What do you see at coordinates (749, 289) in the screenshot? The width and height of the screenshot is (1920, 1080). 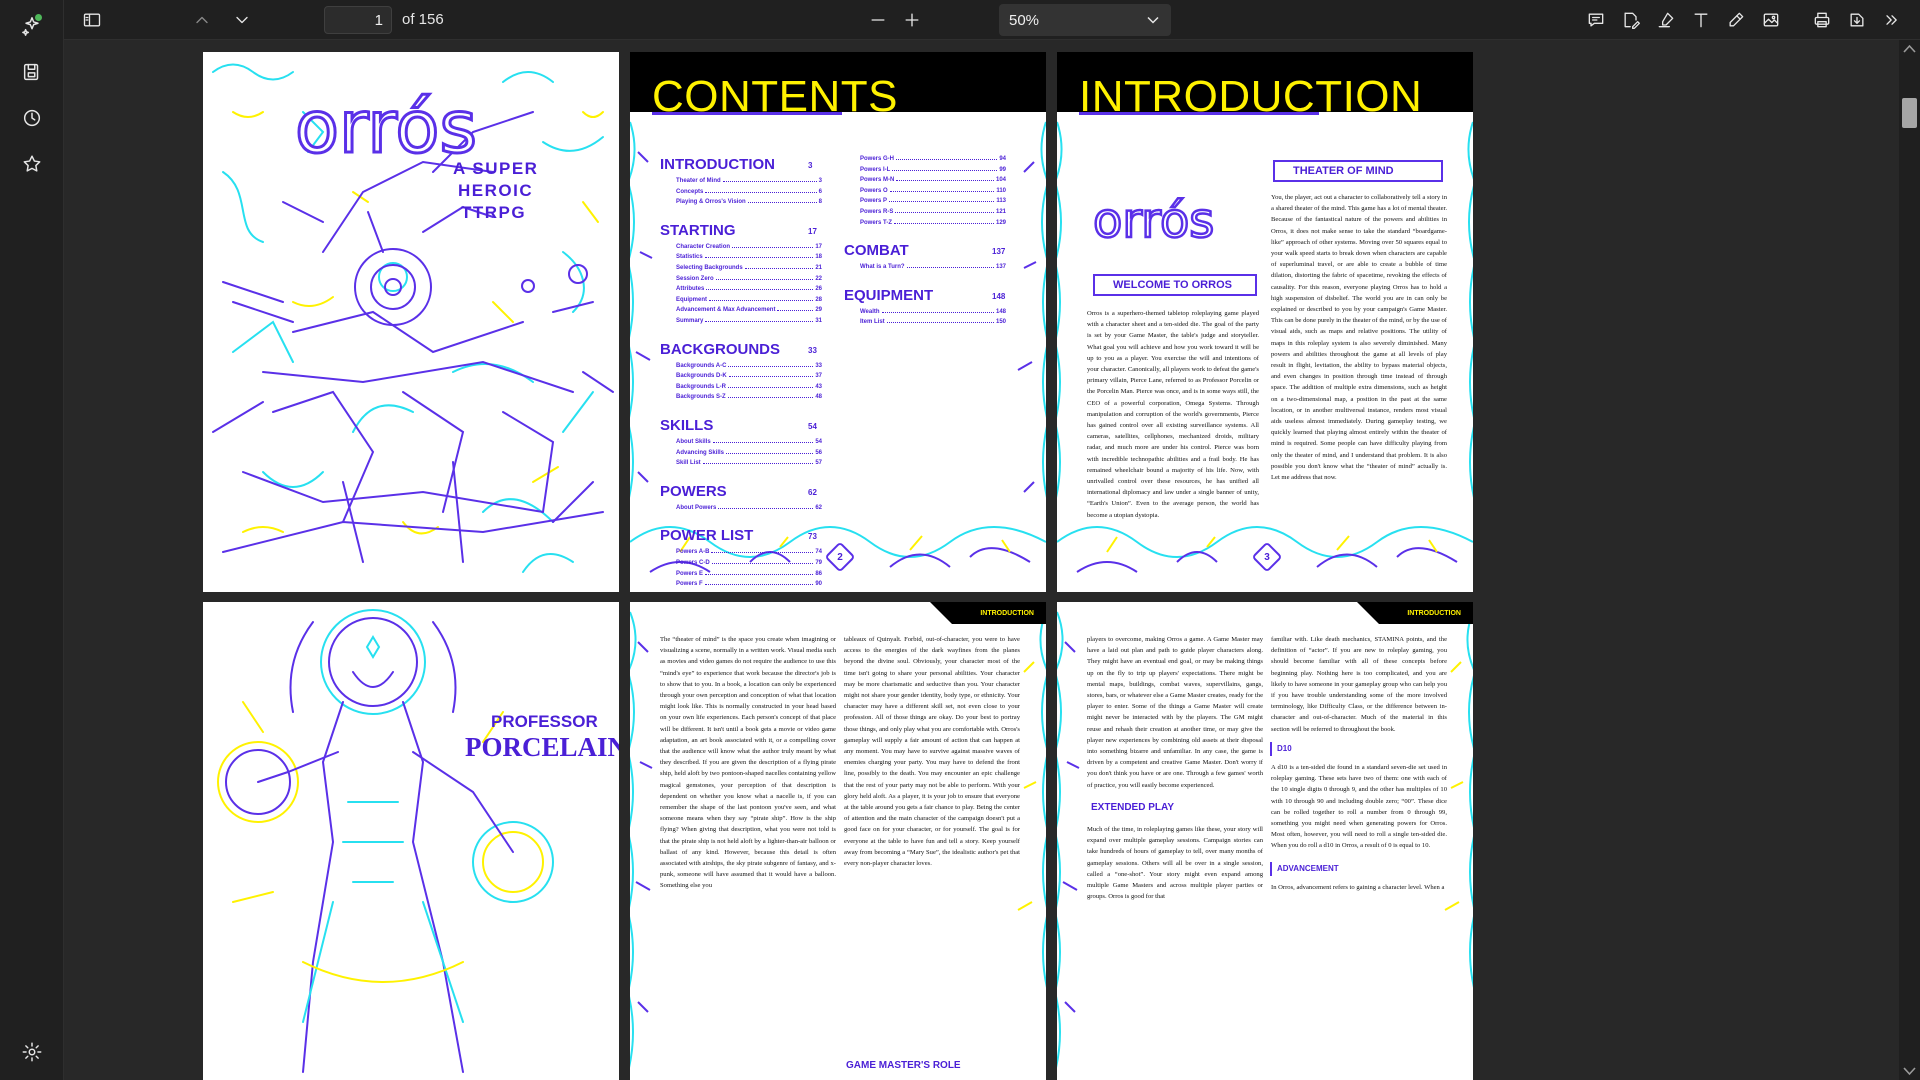 I see `toc-entry: Attributes 26` at bounding box center [749, 289].